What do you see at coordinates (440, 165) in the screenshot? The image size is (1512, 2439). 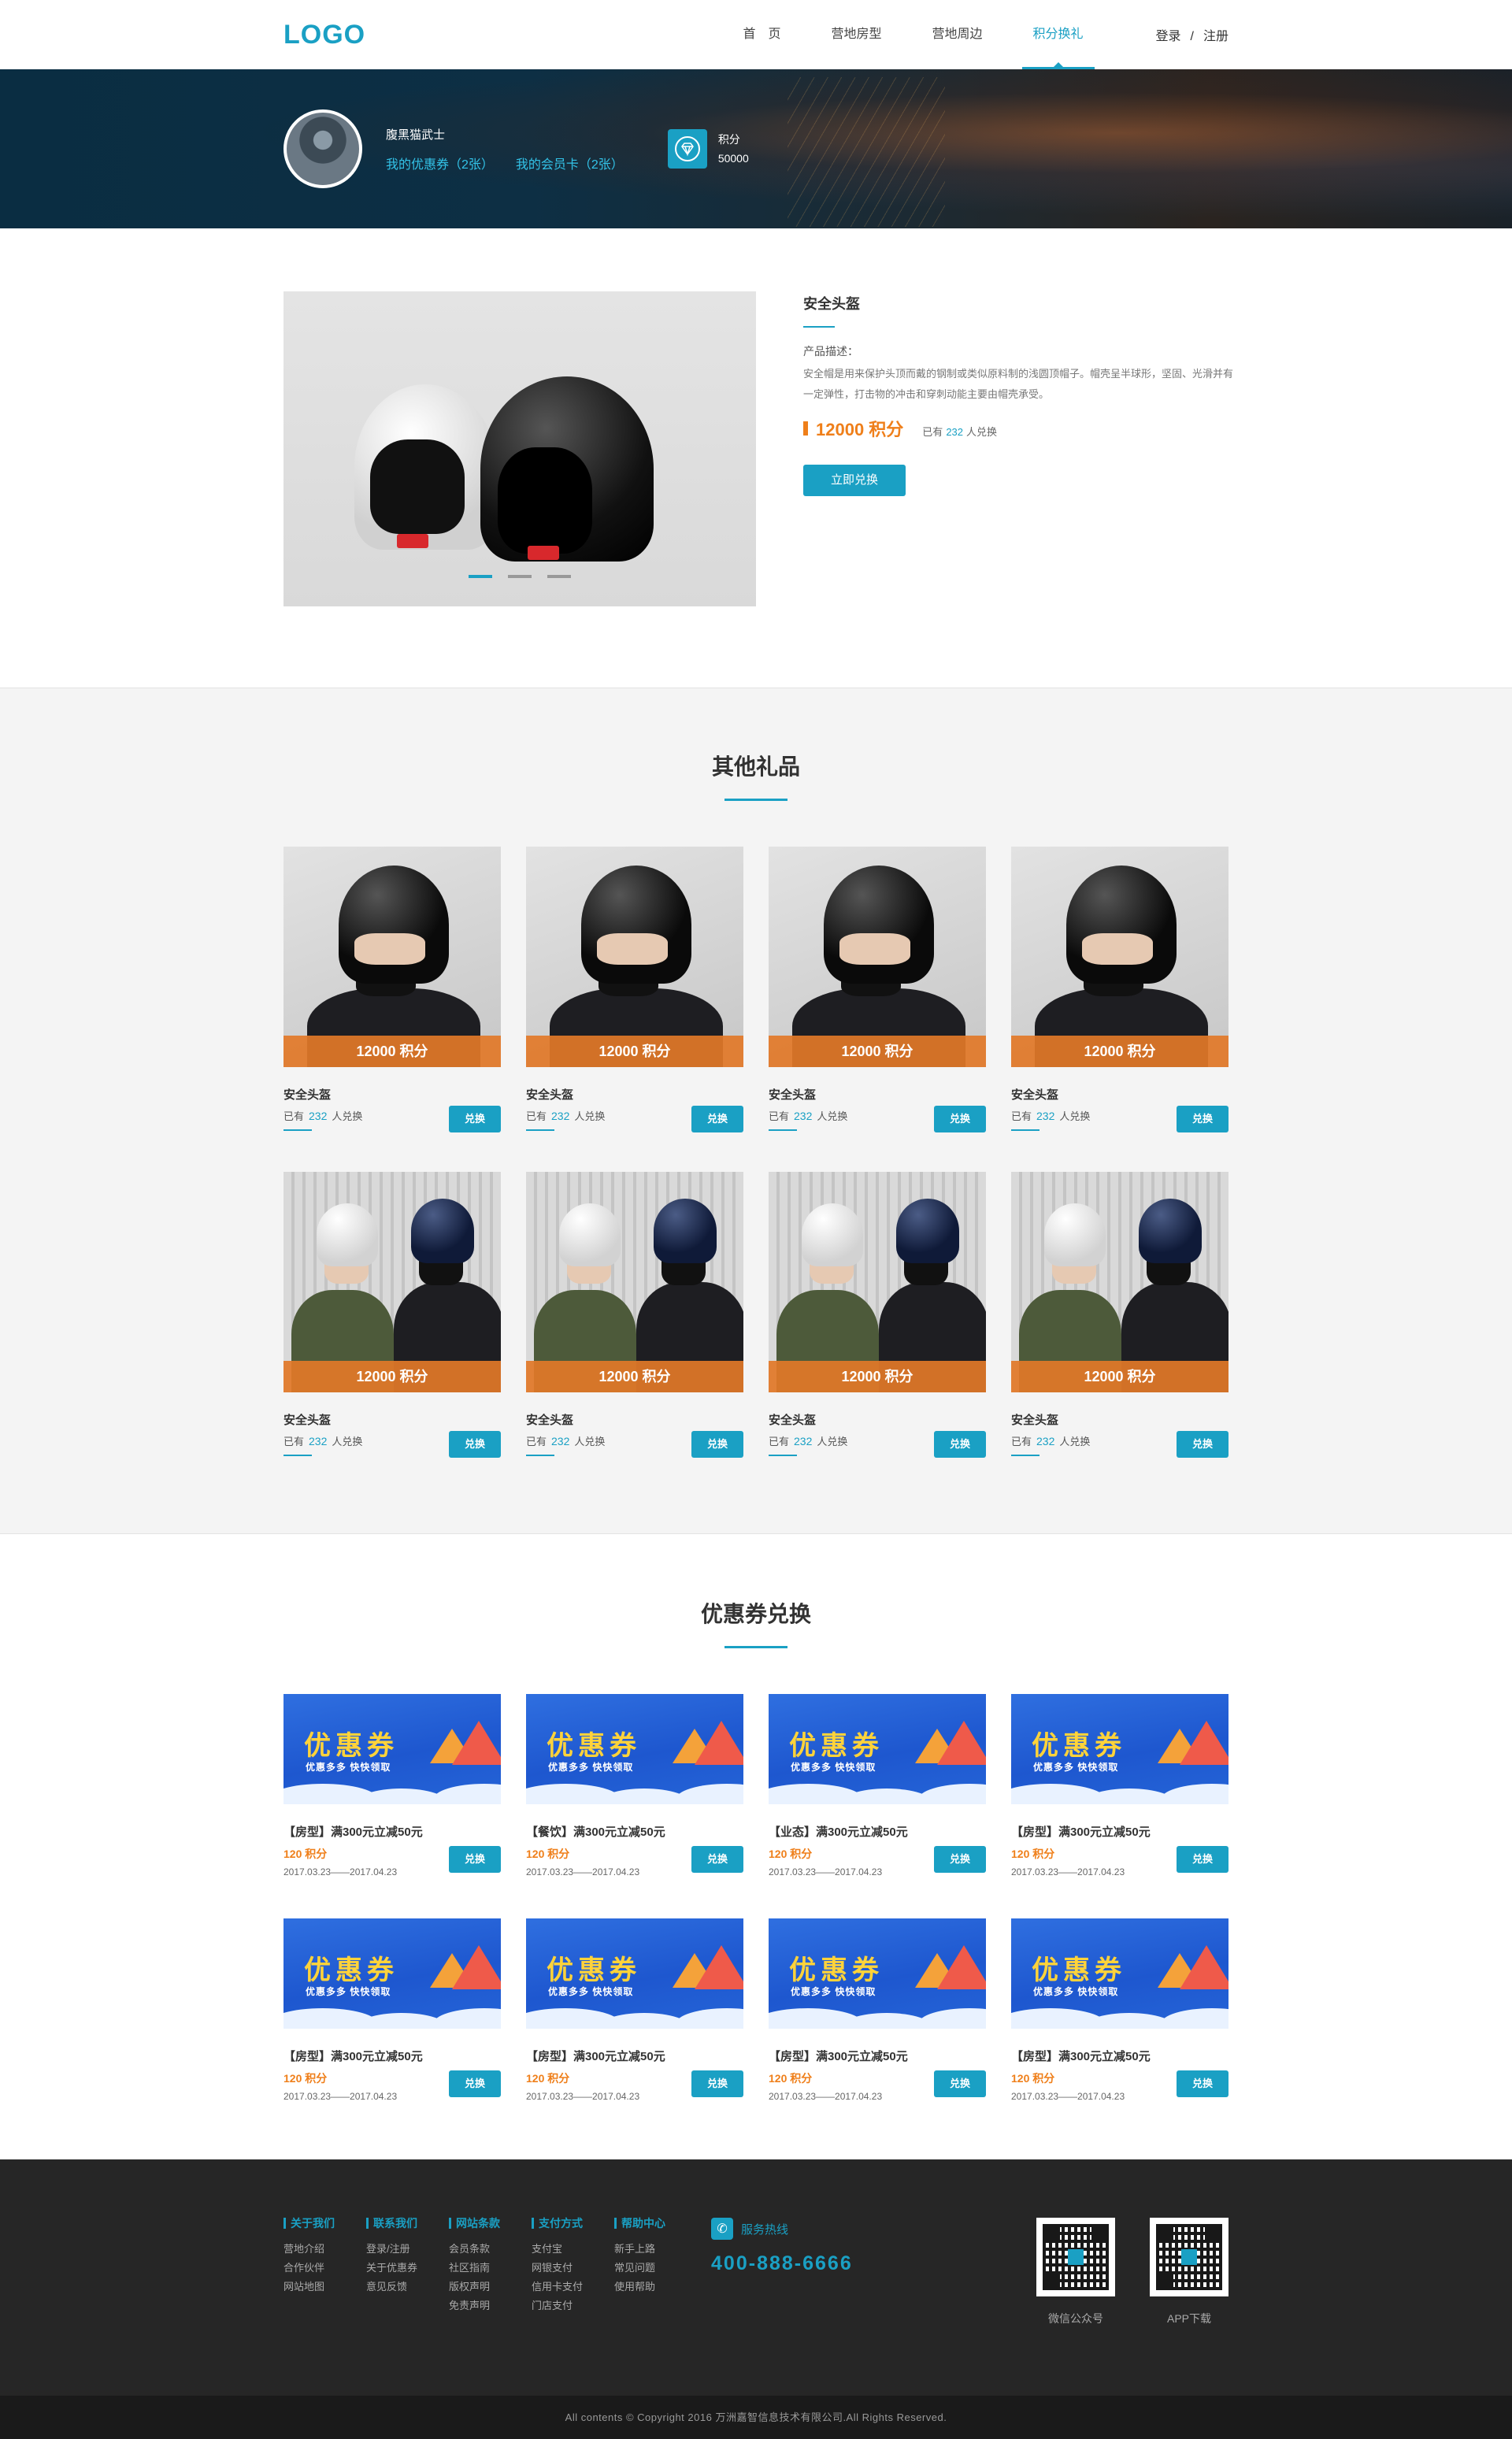 I see `my-coupons-link: 我的优惠券（2张）` at bounding box center [440, 165].